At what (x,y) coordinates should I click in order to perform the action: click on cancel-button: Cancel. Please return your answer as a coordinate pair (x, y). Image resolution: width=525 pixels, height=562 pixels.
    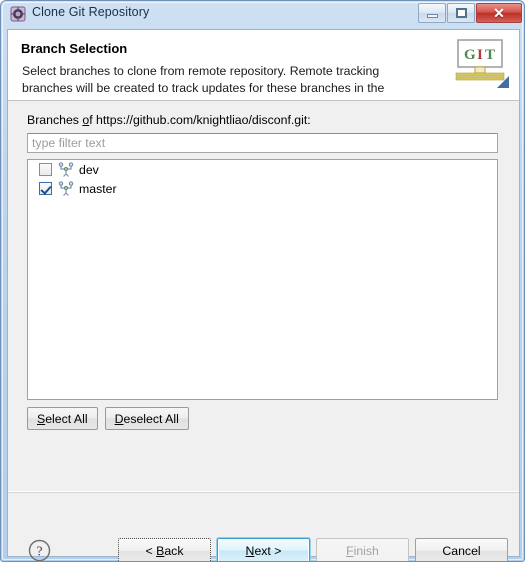
    Looking at the image, I should click on (461, 549).